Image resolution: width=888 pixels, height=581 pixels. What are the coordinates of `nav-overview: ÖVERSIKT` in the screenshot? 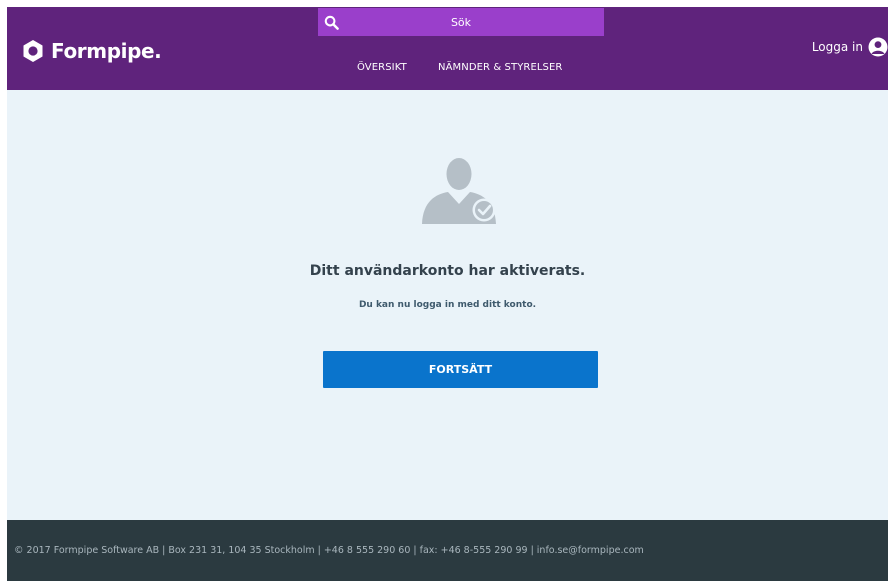 It's located at (382, 70).